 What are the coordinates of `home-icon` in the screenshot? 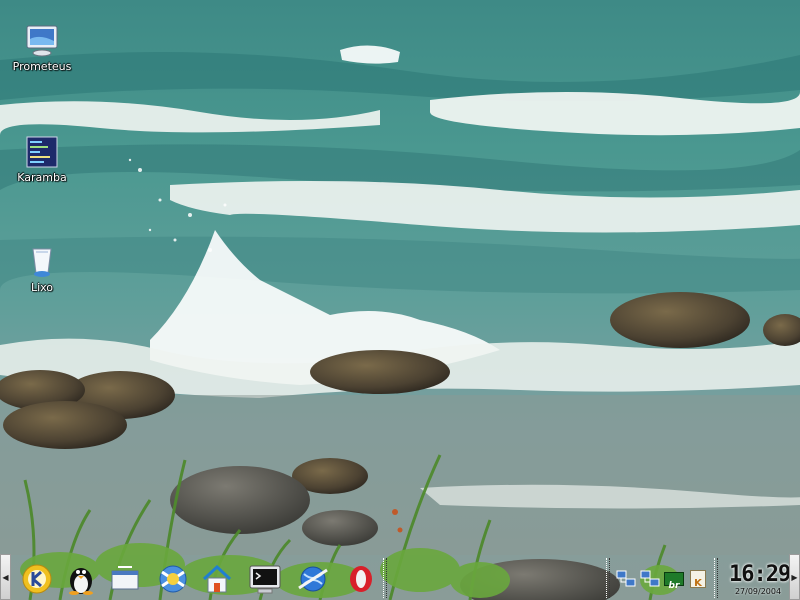 It's located at (217, 578).